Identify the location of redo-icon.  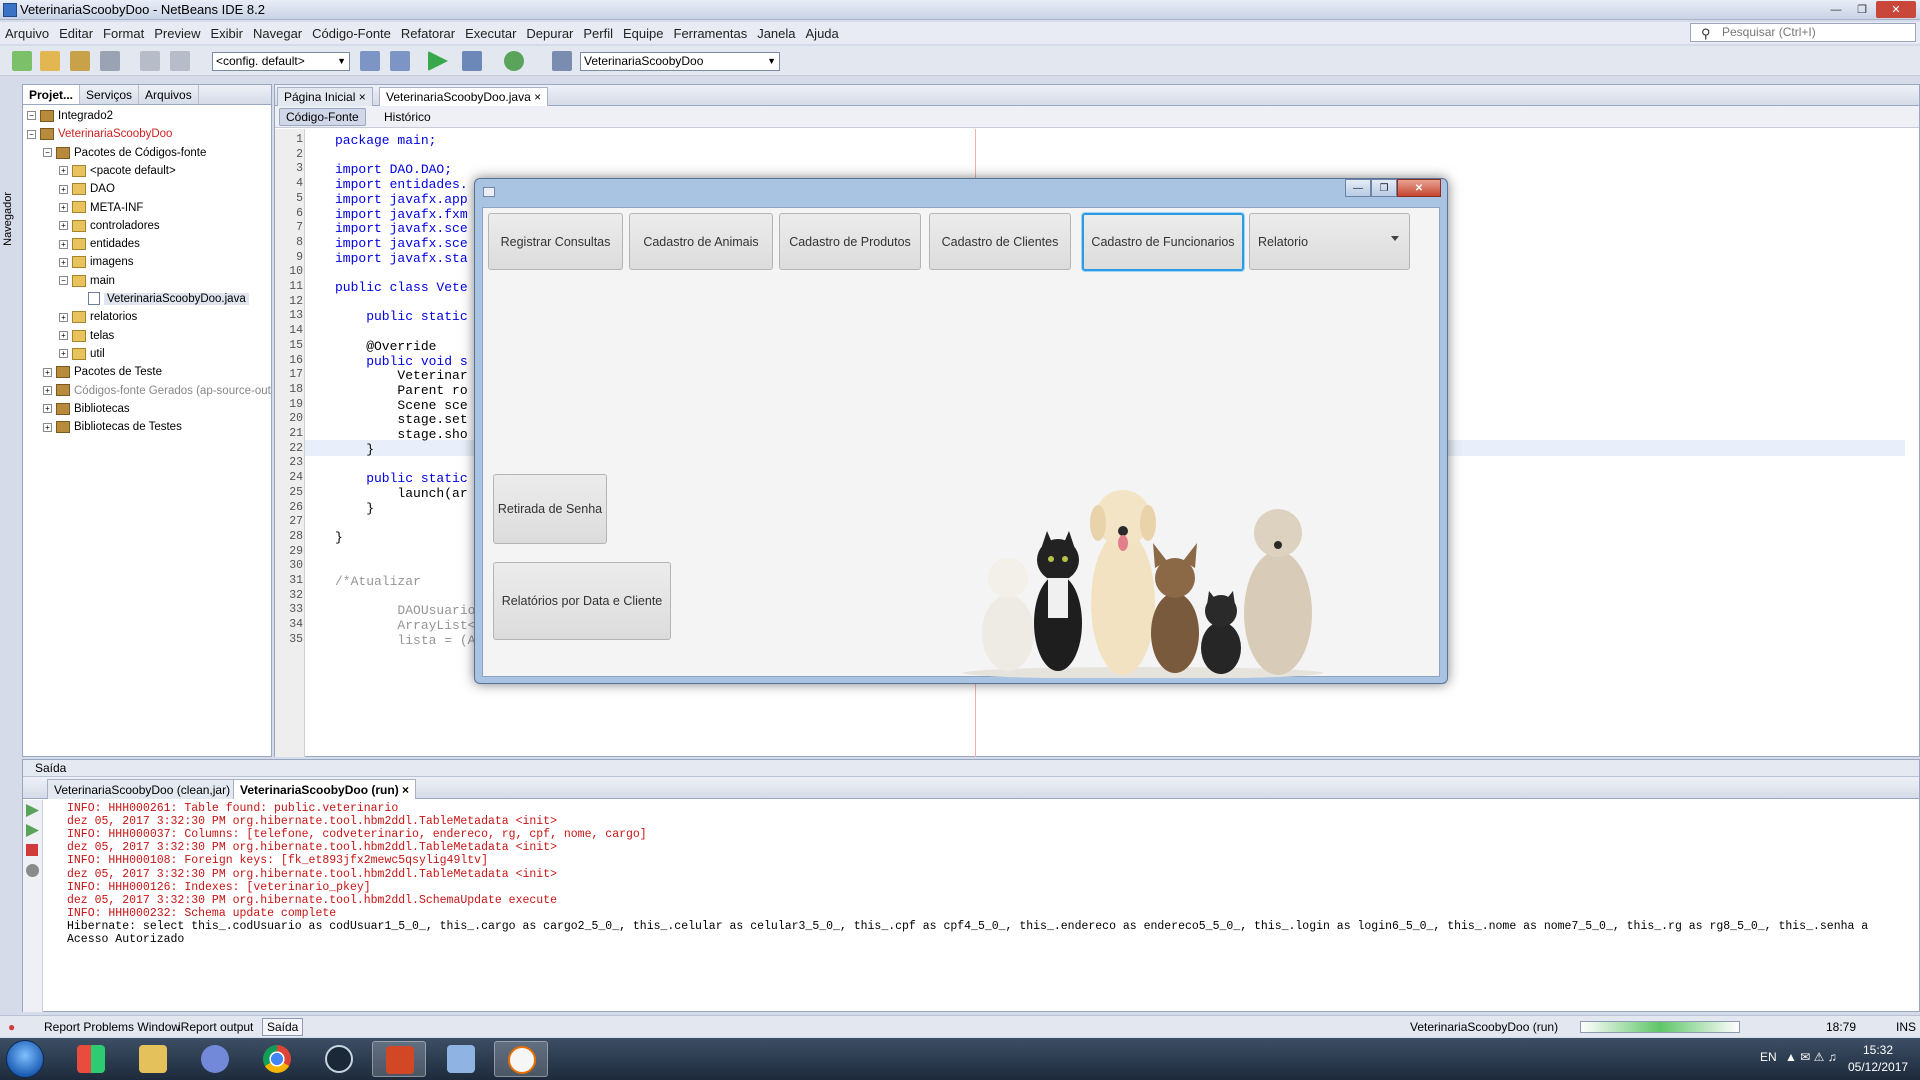
(180, 61).